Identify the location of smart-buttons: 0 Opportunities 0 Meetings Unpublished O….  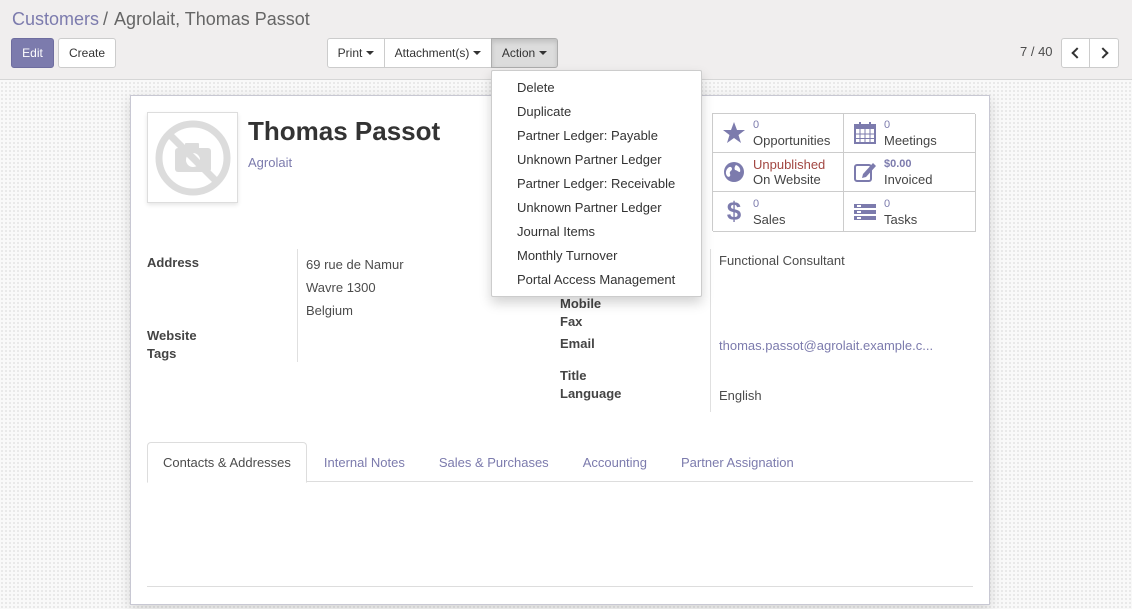
(844, 172).